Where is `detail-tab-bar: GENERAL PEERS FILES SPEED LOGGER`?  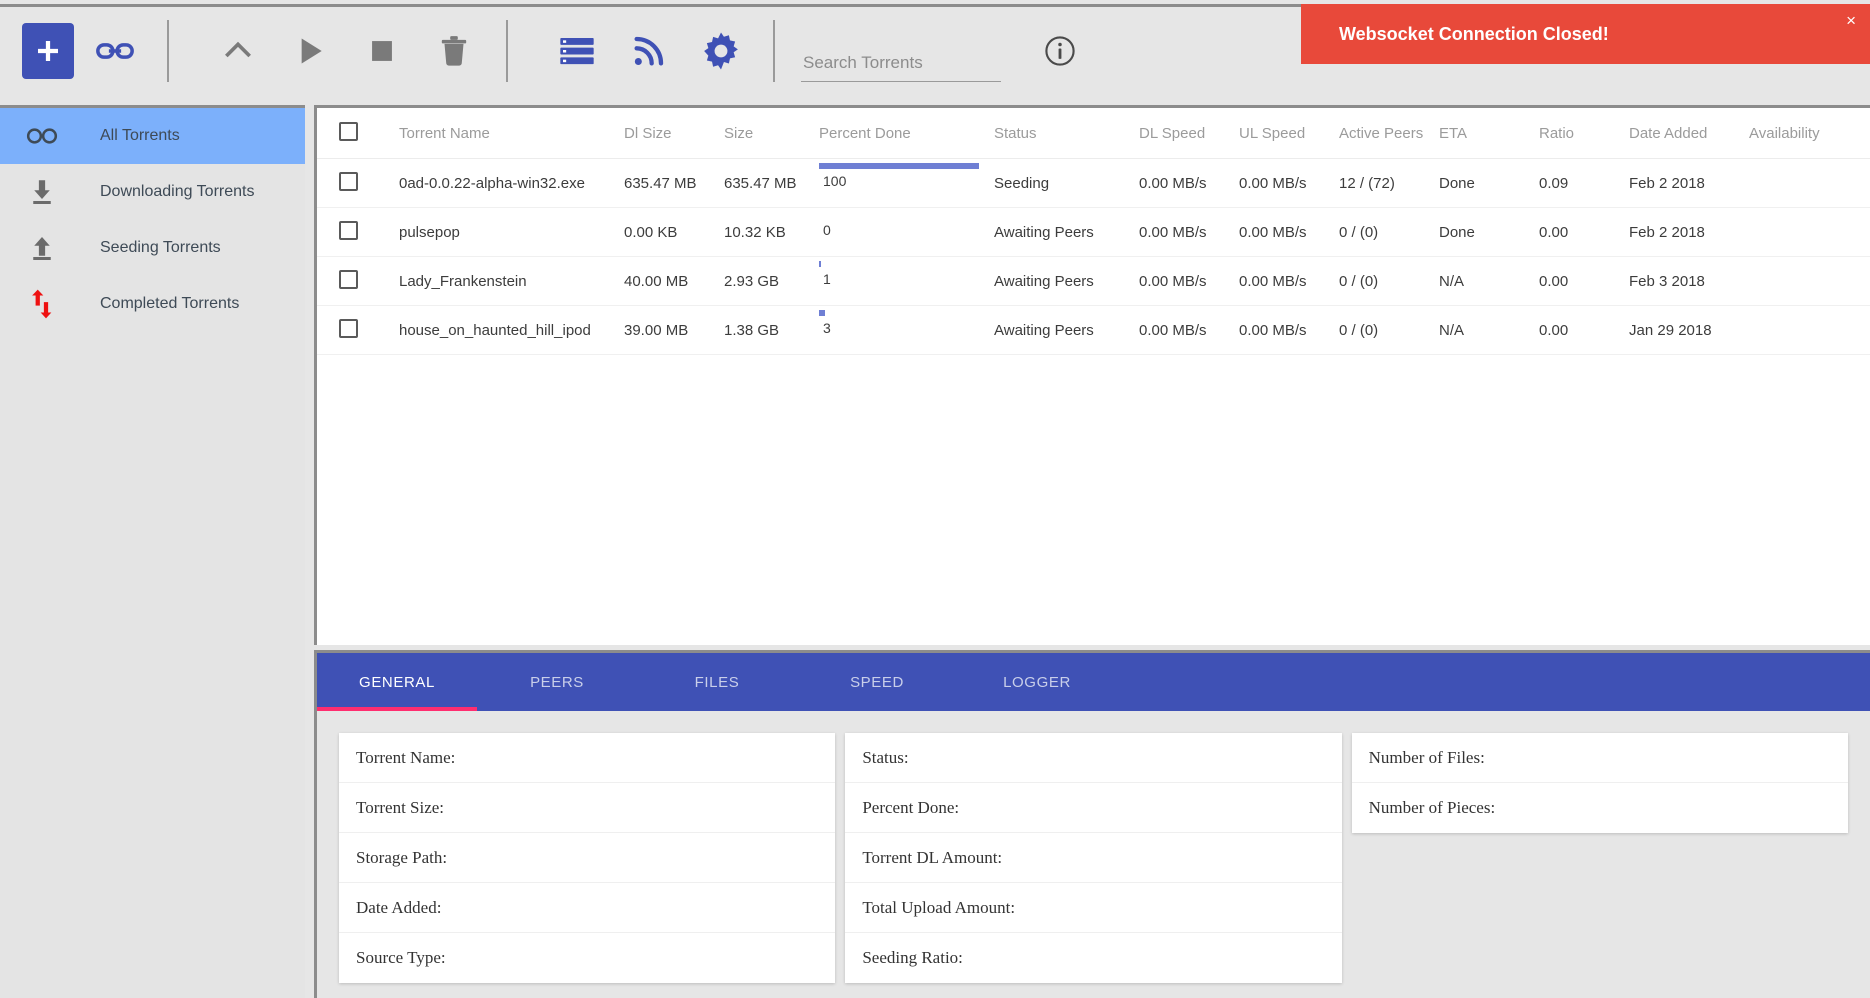
detail-tab-bar: GENERAL PEERS FILES SPEED LOGGER is located at coordinates (1093, 682).